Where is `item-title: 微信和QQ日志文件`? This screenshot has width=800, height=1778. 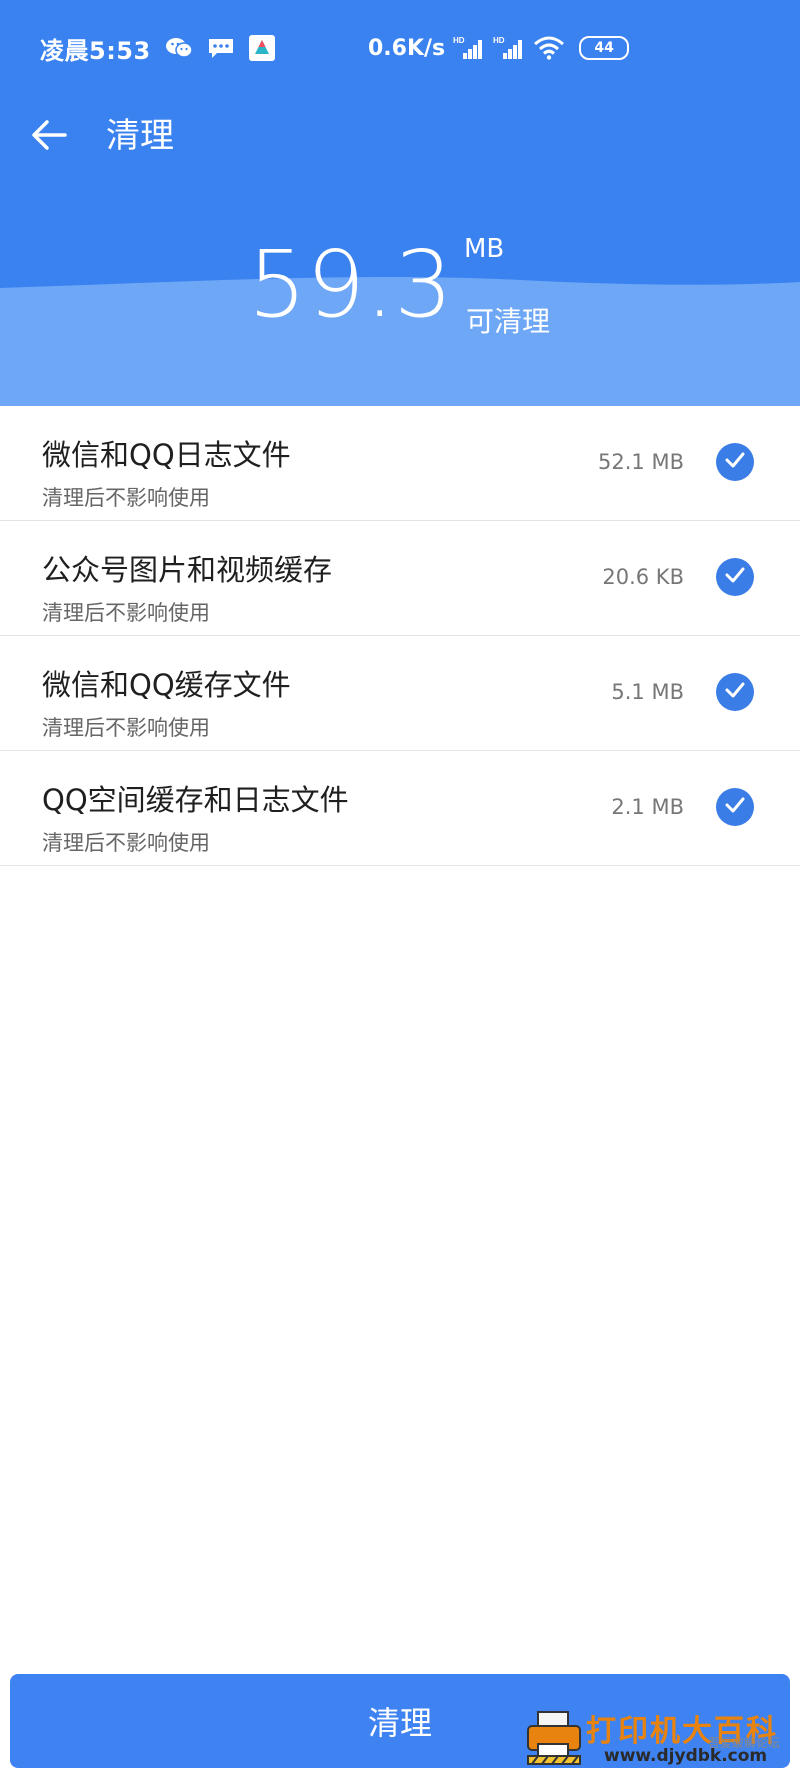
item-title: 微信和QQ日志文件 is located at coordinates (166, 455).